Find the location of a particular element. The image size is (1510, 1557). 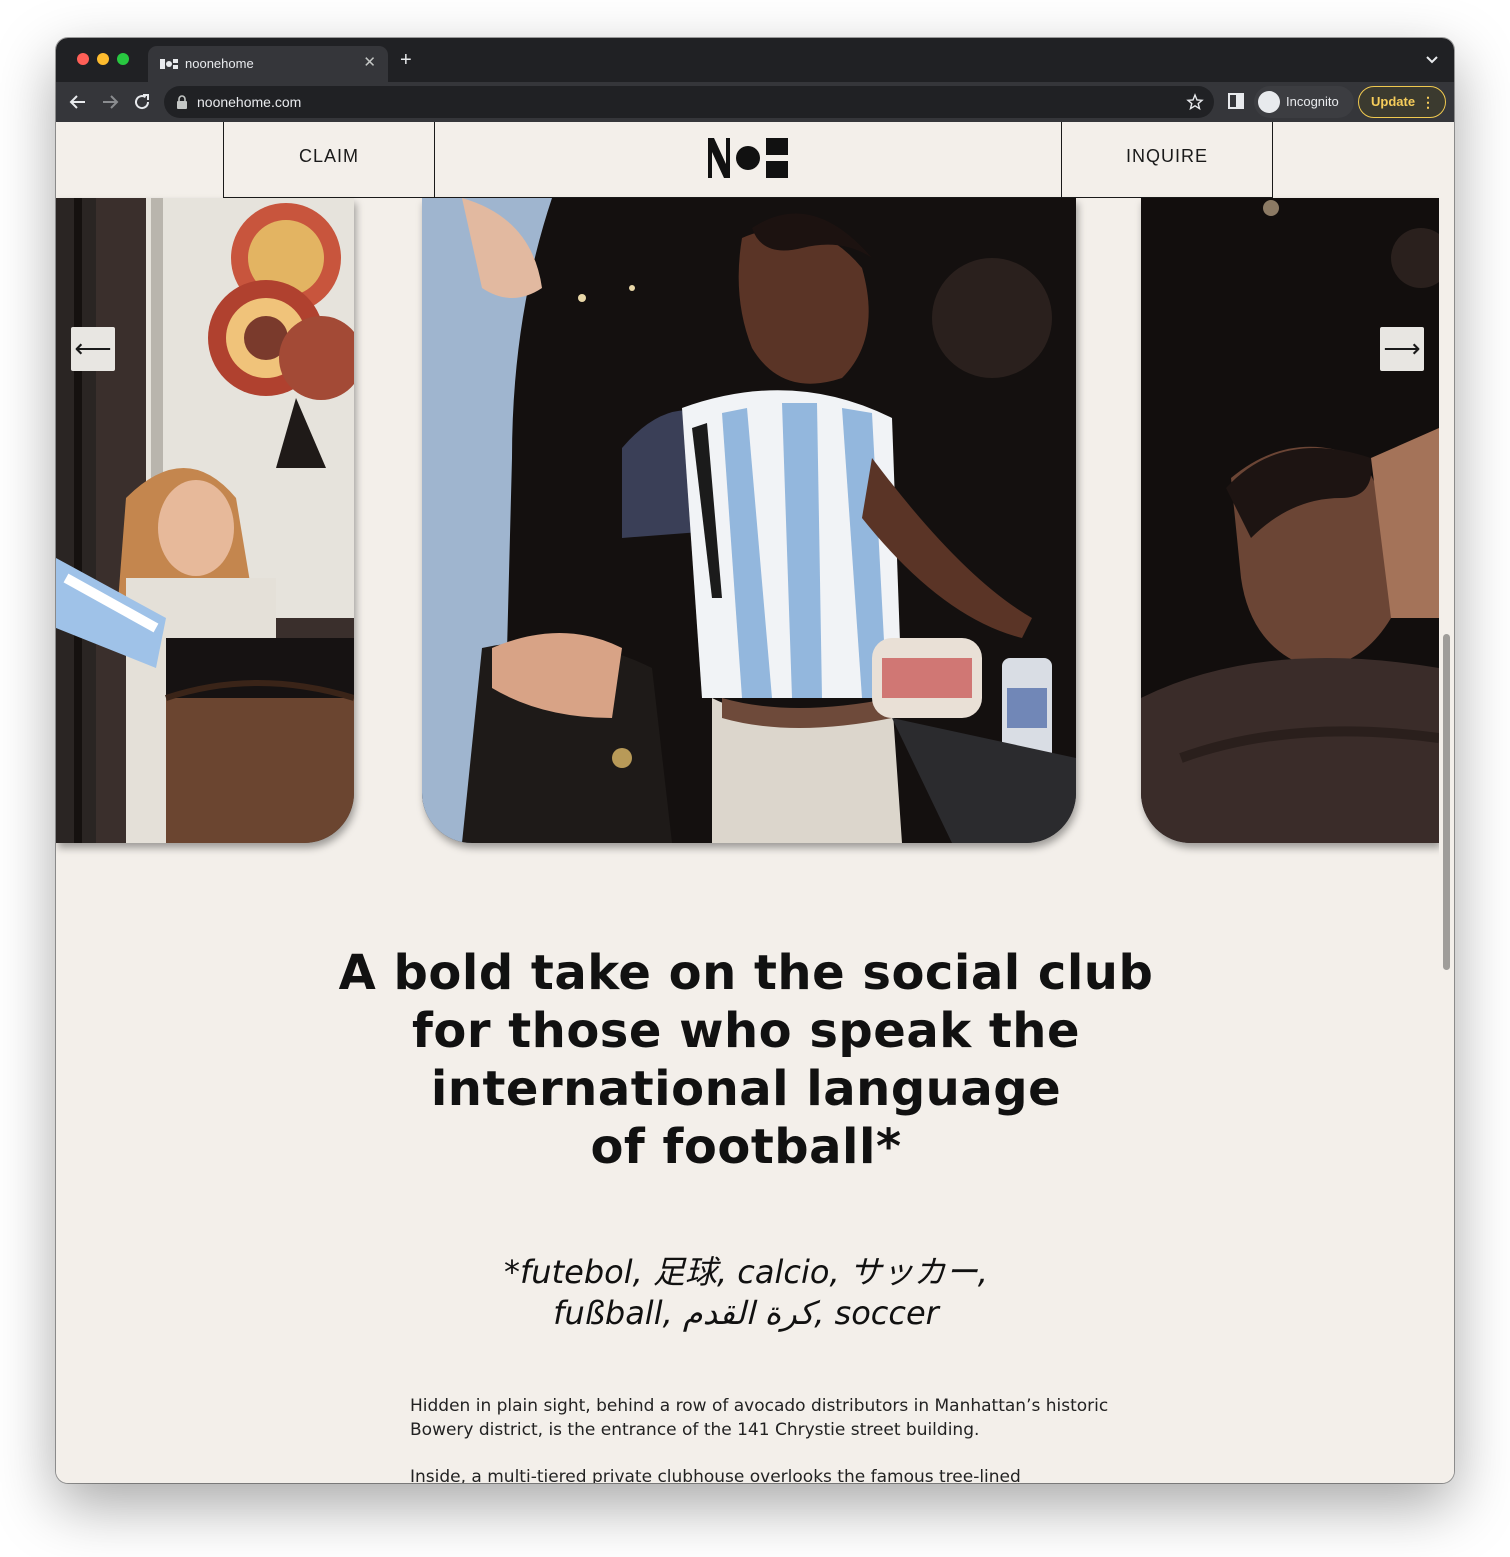

tab-search-chevron-icon is located at coordinates (1432, 59).